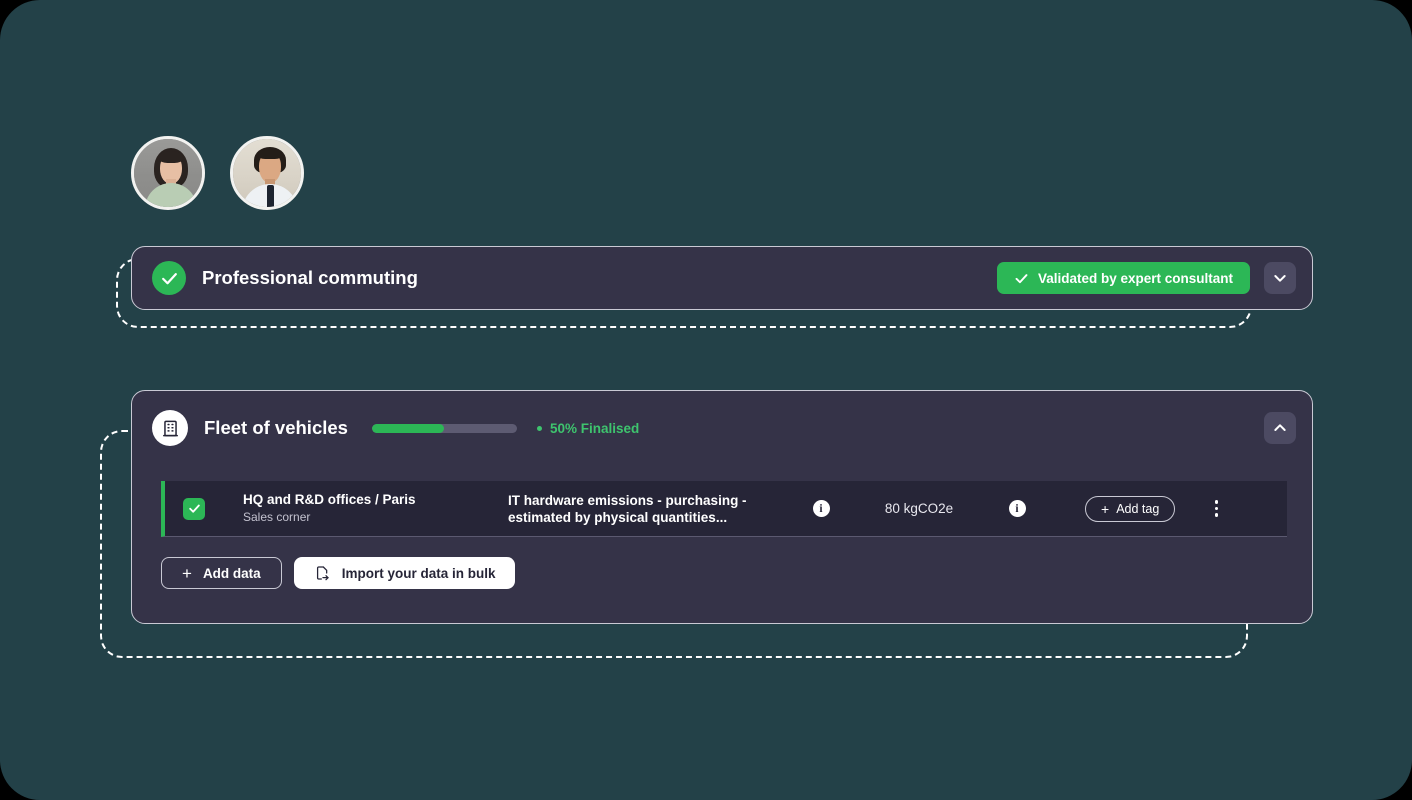 The height and width of the screenshot is (800, 1412). I want to click on chevron-up-icon, so click(1280, 427).